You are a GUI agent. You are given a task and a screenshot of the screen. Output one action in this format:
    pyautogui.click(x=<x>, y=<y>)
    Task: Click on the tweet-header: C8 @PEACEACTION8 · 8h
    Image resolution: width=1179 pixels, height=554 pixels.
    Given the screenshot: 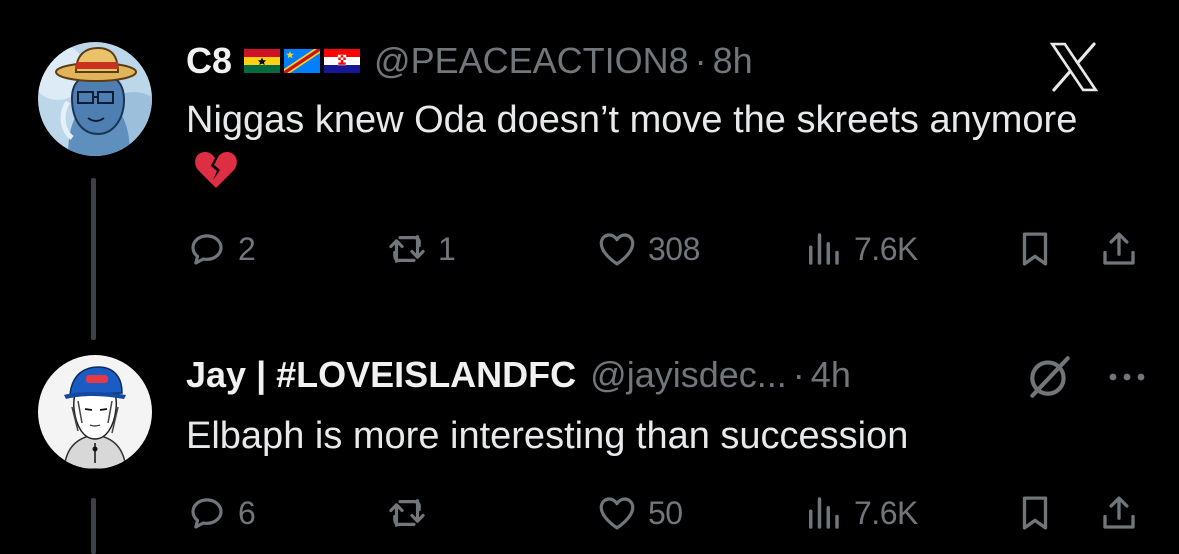 What is the action you would take?
    pyautogui.click(x=469, y=61)
    